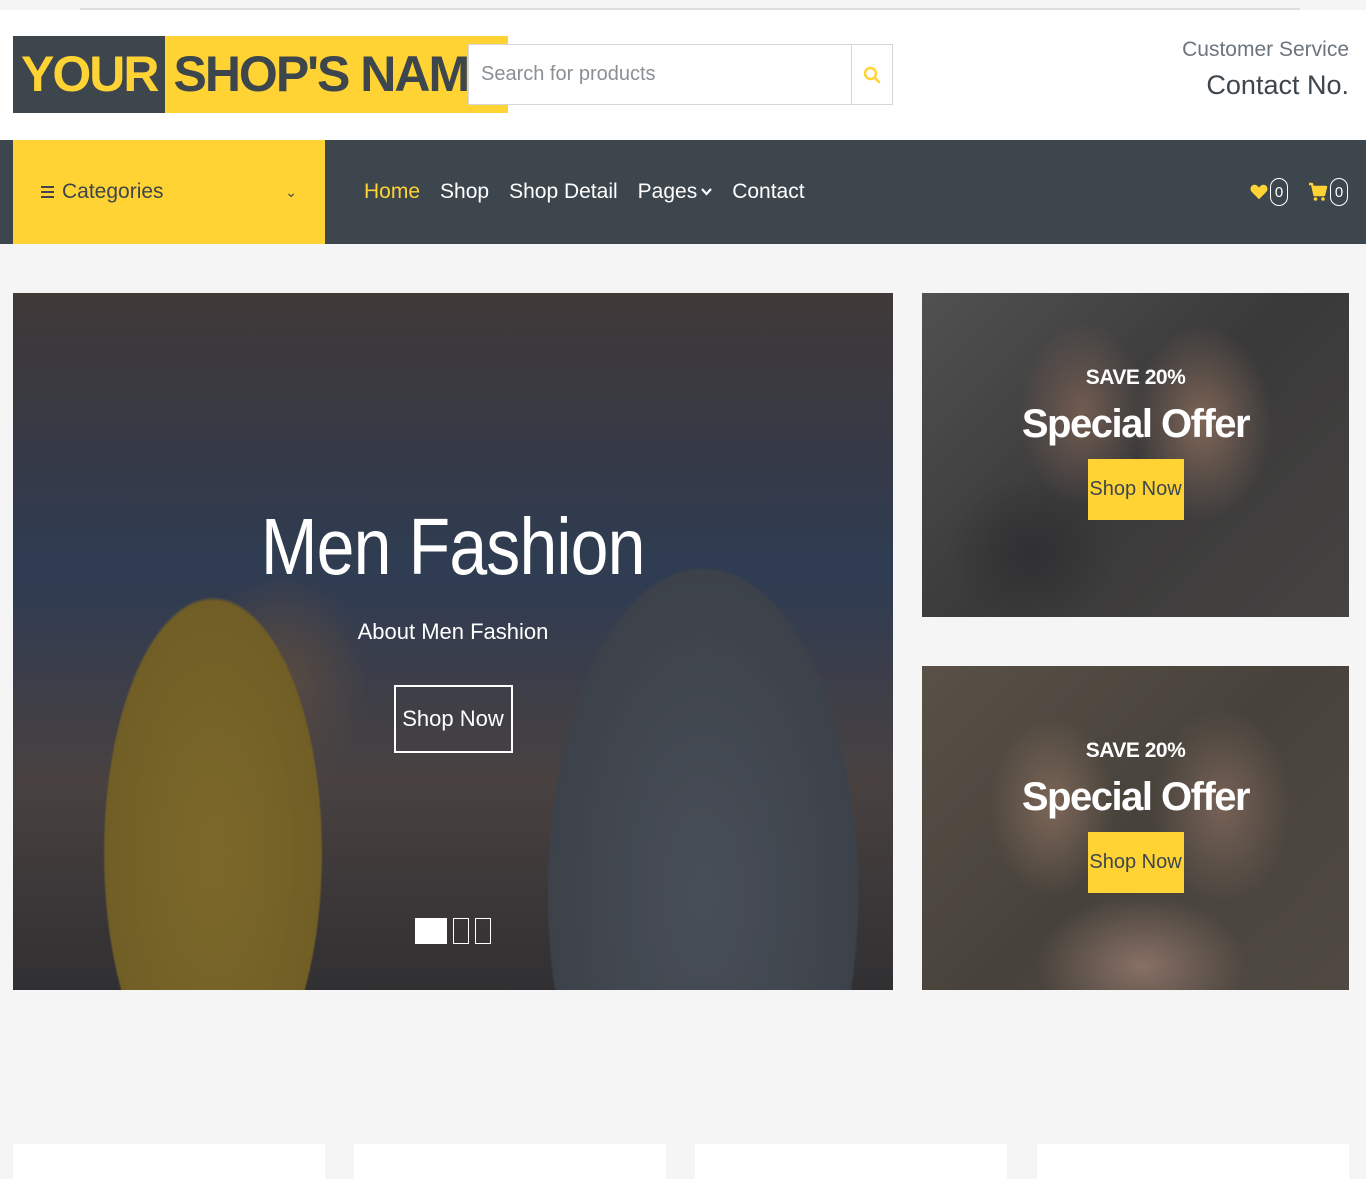 Image resolution: width=1366 pixels, height=1179 pixels. I want to click on search-button, so click(871, 74).